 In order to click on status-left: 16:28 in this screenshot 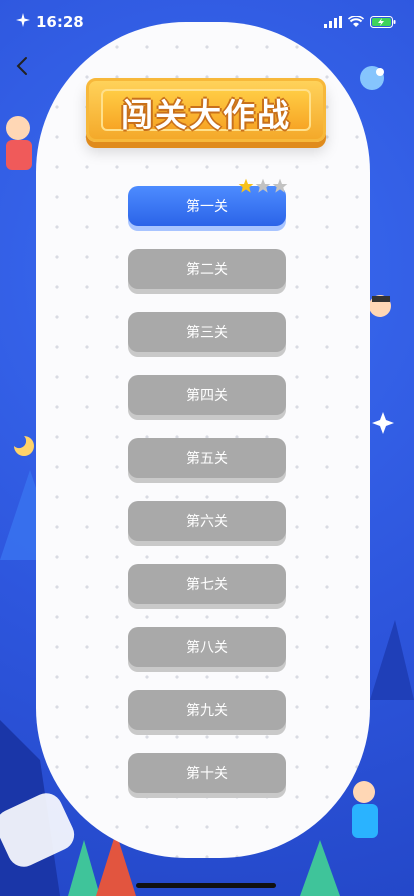, I will do `click(50, 22)`.